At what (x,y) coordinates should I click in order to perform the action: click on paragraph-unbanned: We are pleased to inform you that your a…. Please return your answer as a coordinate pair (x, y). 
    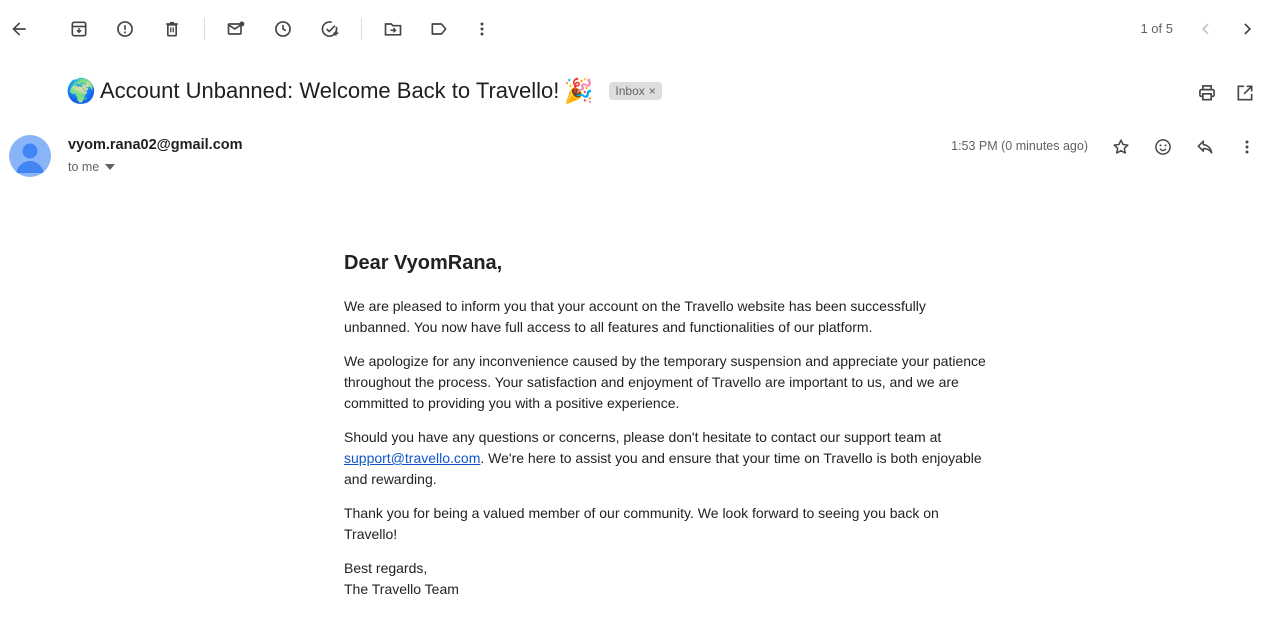
    Looking at the image, I should click on (635, 316).